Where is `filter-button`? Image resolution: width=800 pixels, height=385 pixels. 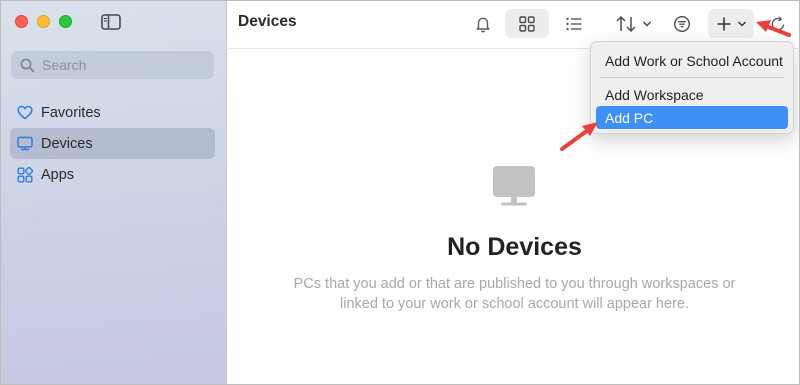
filter-button is located at coordinates (682, 23).